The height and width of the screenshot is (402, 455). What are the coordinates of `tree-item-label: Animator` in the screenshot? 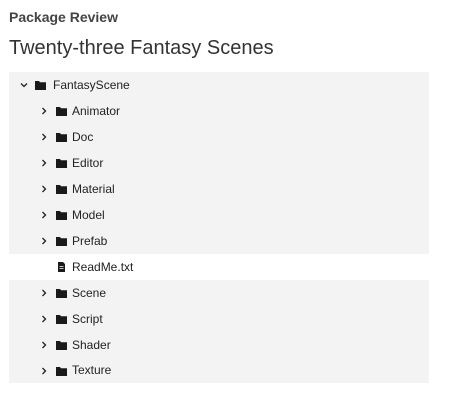 It's located at (96, 111).